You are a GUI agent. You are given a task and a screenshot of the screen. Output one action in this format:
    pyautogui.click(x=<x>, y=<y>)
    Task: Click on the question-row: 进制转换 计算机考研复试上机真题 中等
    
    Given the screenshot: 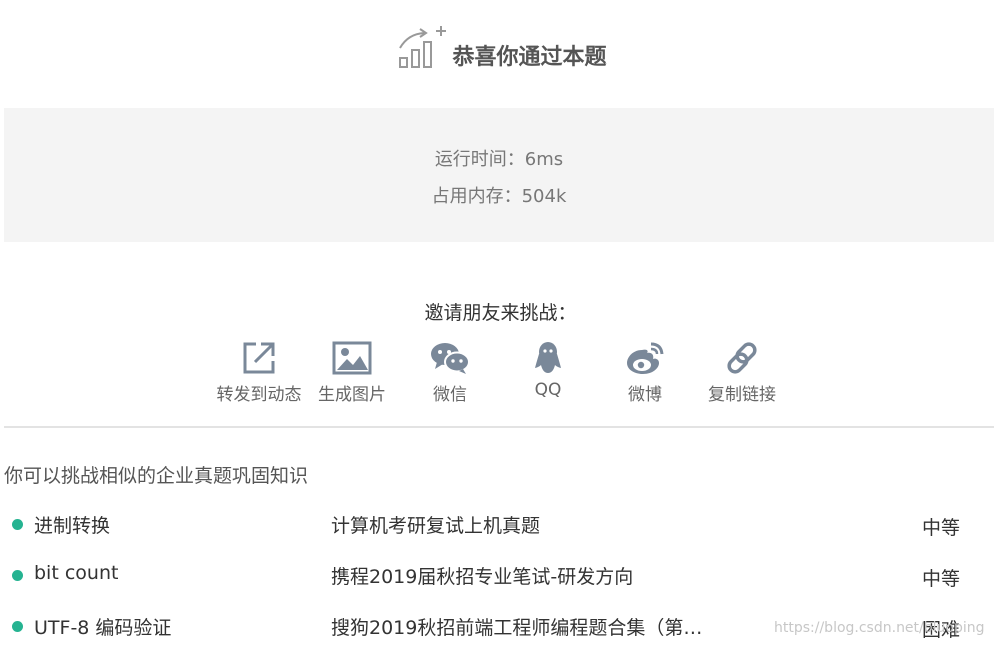 What is the action you would take?
    pyautogui.click(x=500, y=524)
    